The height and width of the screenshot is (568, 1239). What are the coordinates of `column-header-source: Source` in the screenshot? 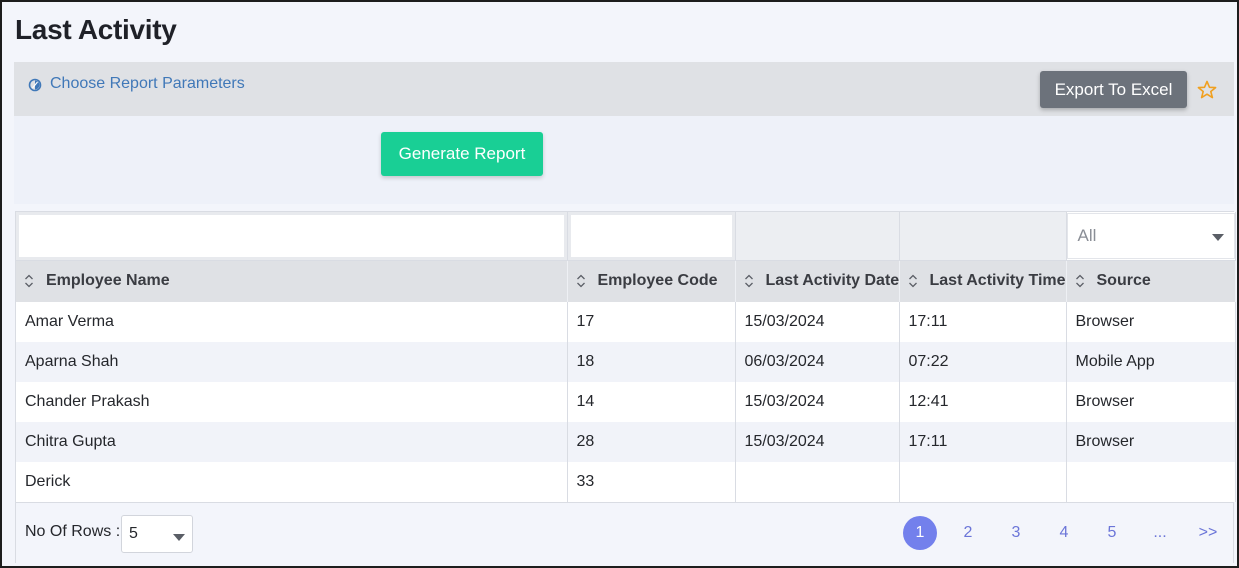 It's located at (1151, 281).